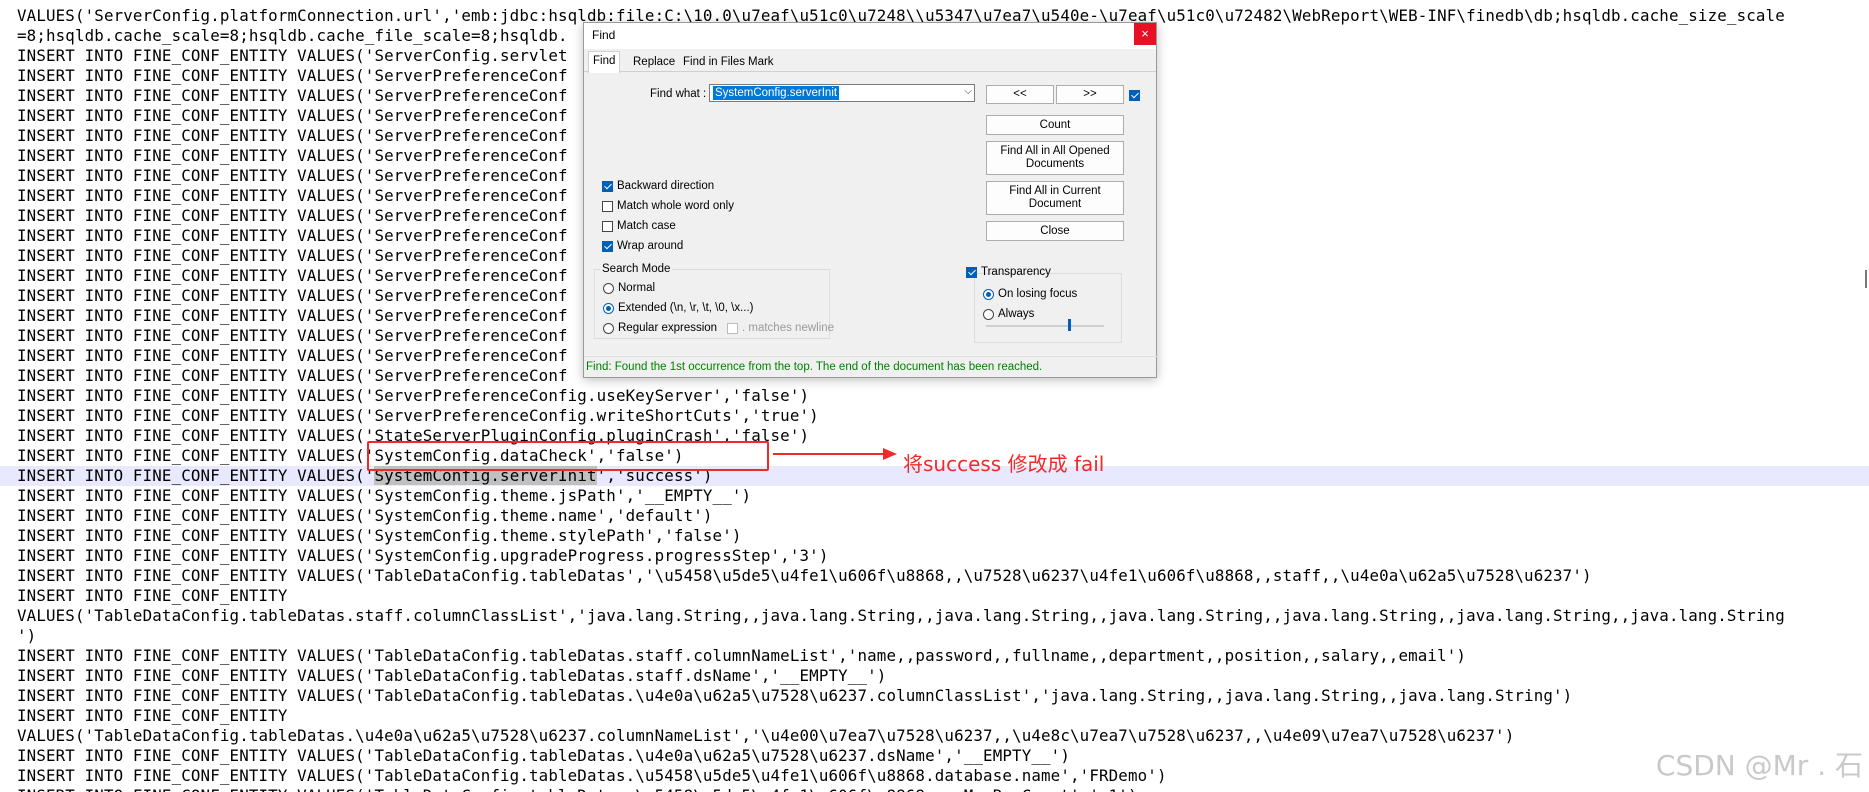  Describe the element at coordinates (1055, 125) in the screenshot. I see `count-button: Count` at that location.